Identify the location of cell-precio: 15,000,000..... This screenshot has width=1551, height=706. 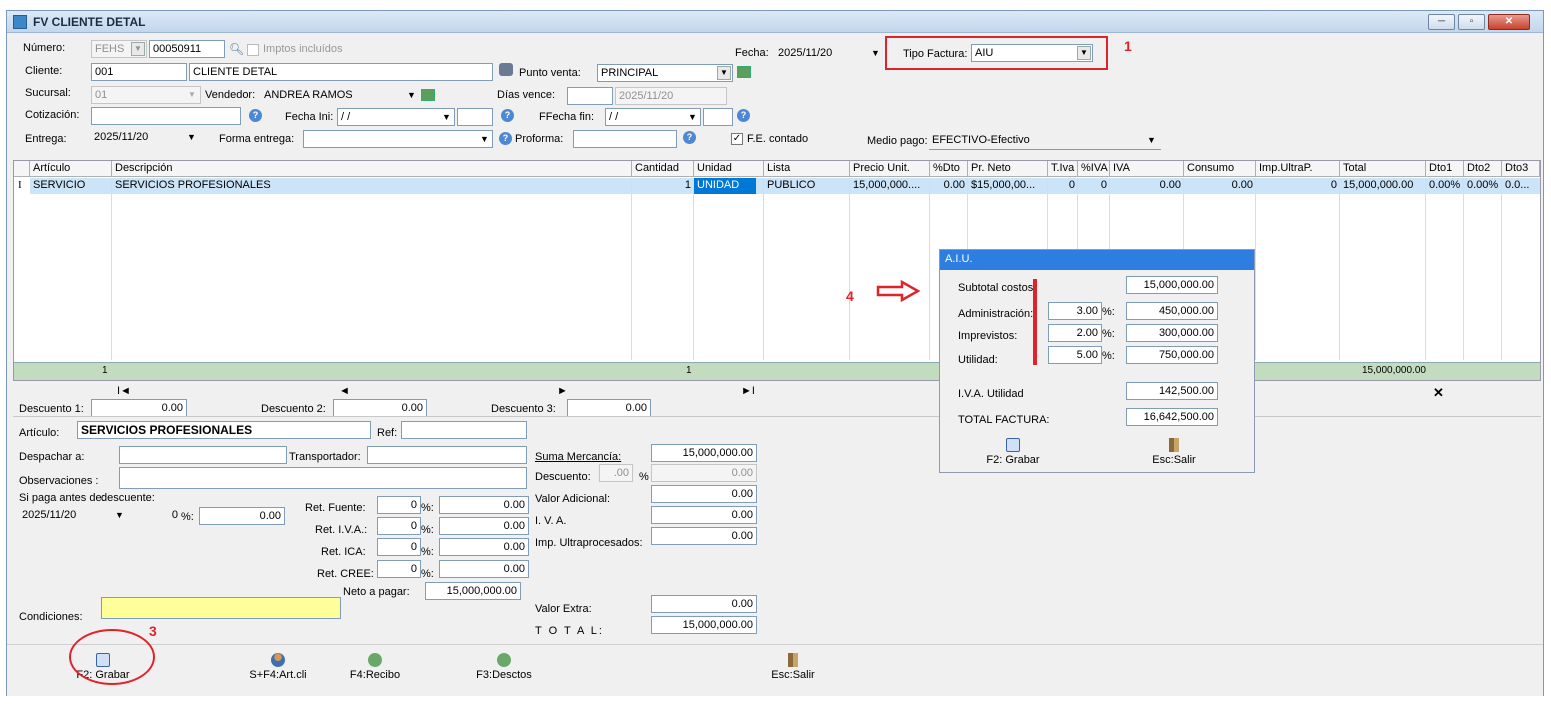
(890, 186).